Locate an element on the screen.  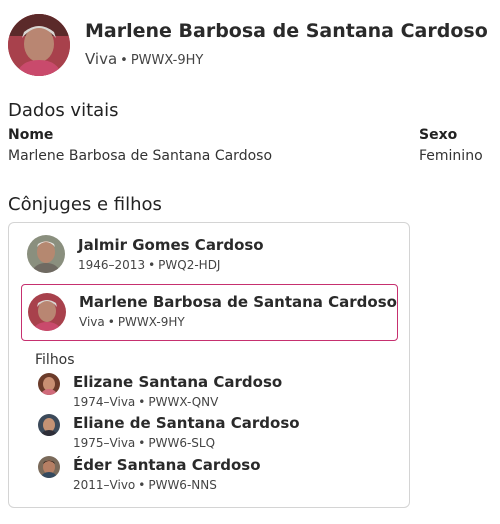
child-details: 1975–Viva • PWW6-SLQ is located at coordinates (144, 443).